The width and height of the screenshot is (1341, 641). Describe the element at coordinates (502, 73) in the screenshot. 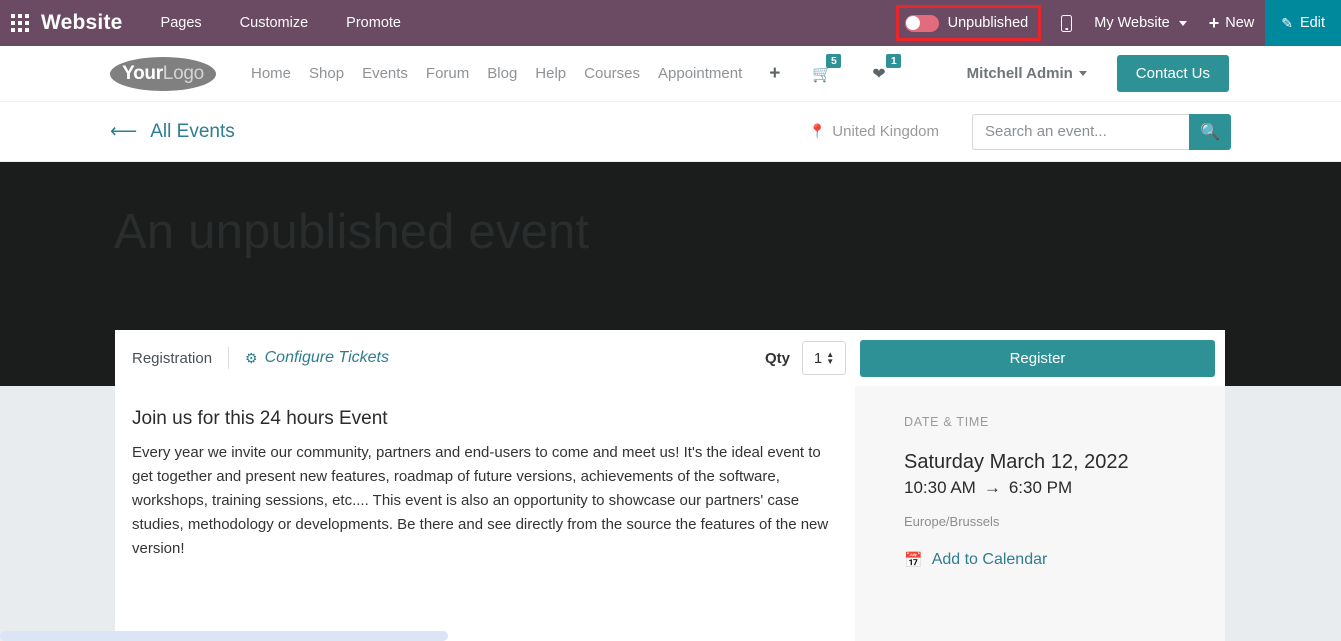

I see `nav-link-blog: Blog` at that location.